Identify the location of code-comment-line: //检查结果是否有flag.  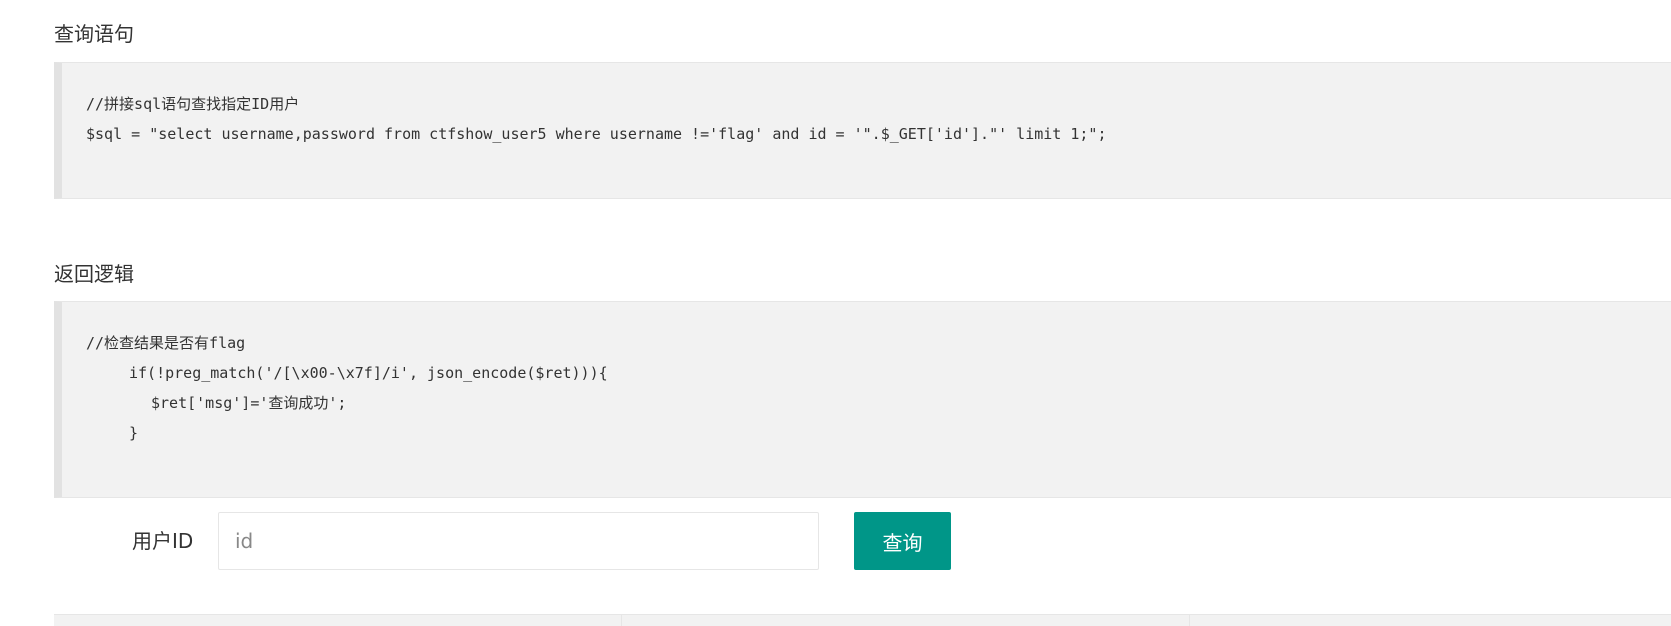
(166, 343).